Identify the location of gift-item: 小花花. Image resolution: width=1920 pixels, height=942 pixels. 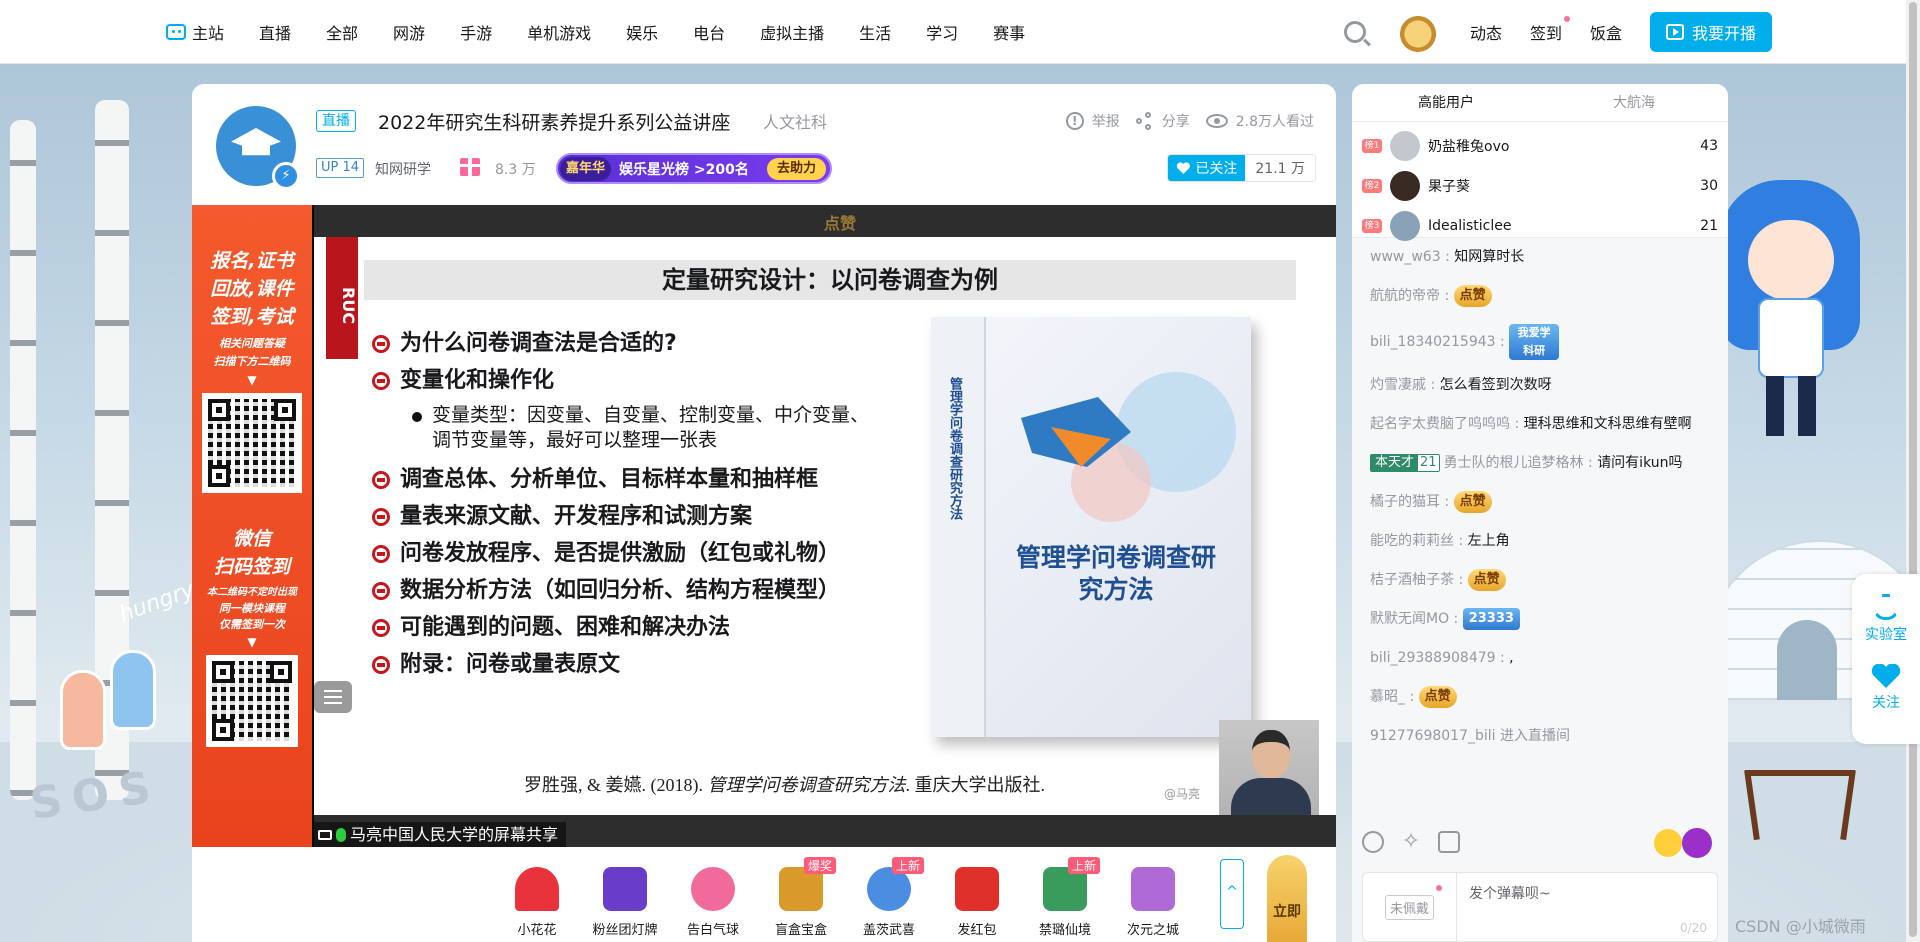
(537, 898).